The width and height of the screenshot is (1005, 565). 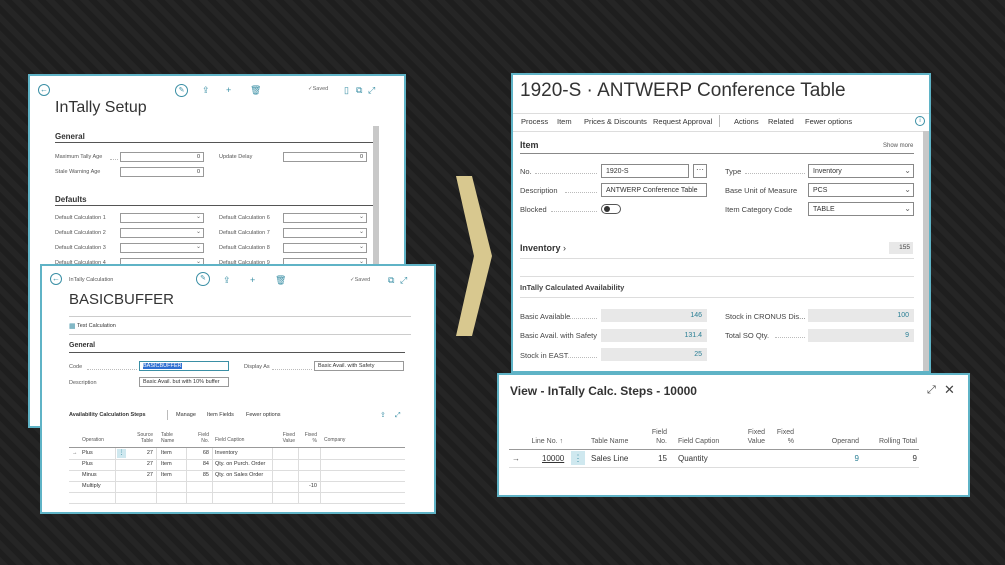 I want to click on close-icon: ✕, so click(x=949, y=389).